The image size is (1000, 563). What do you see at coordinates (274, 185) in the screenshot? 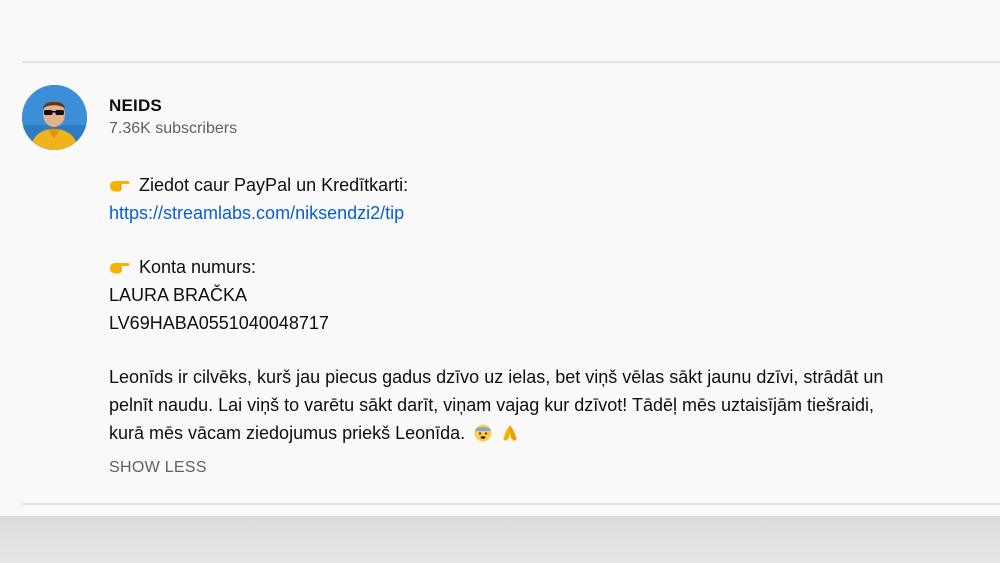
I see `donate-label: Ziedot caur PayPal un Kredītkarti:` at bounding box center [274, 185].